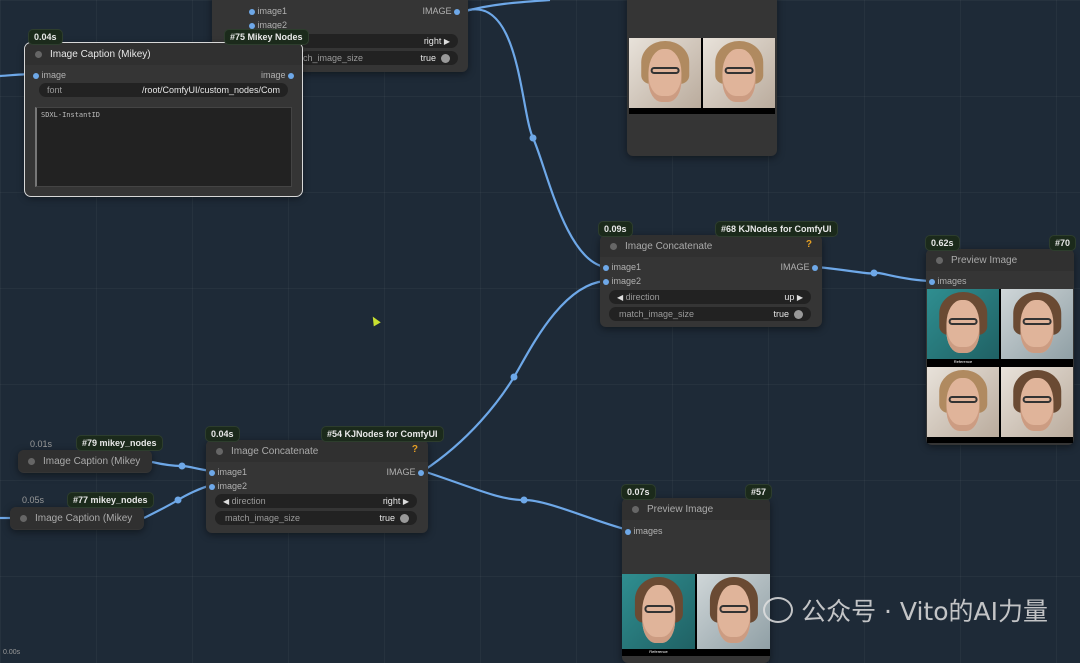 The height and width of the screenshot is (663, 1080). I want to click on node-time-badge: 0.04s, so click(222, 434).